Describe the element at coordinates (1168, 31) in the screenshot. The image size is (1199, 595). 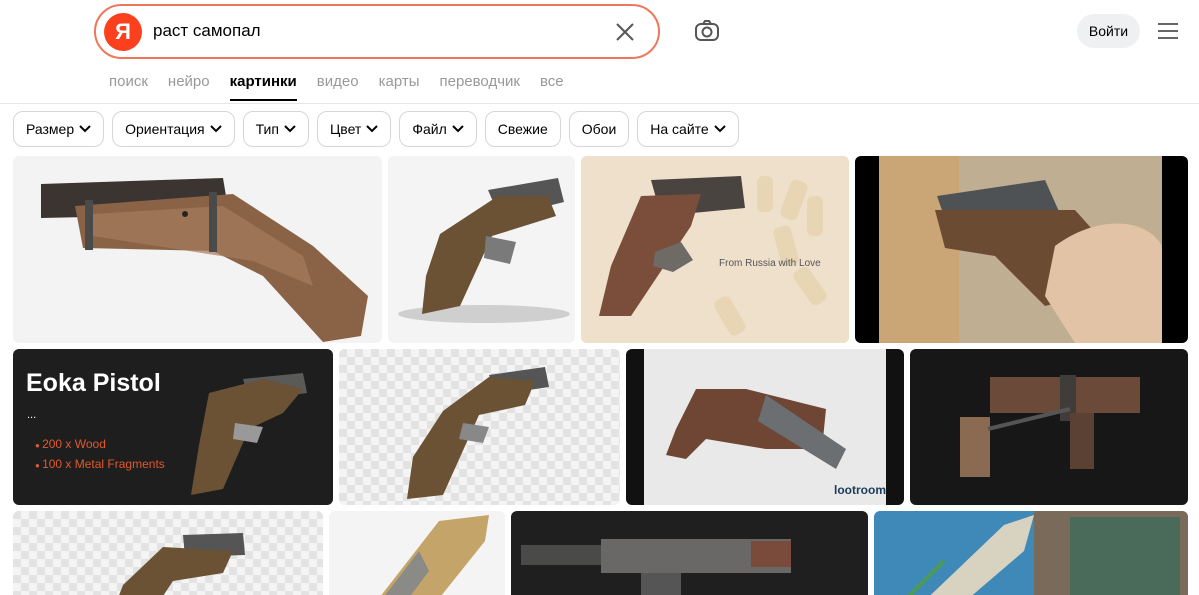
I see `hamburger-menu-icon` at that location.